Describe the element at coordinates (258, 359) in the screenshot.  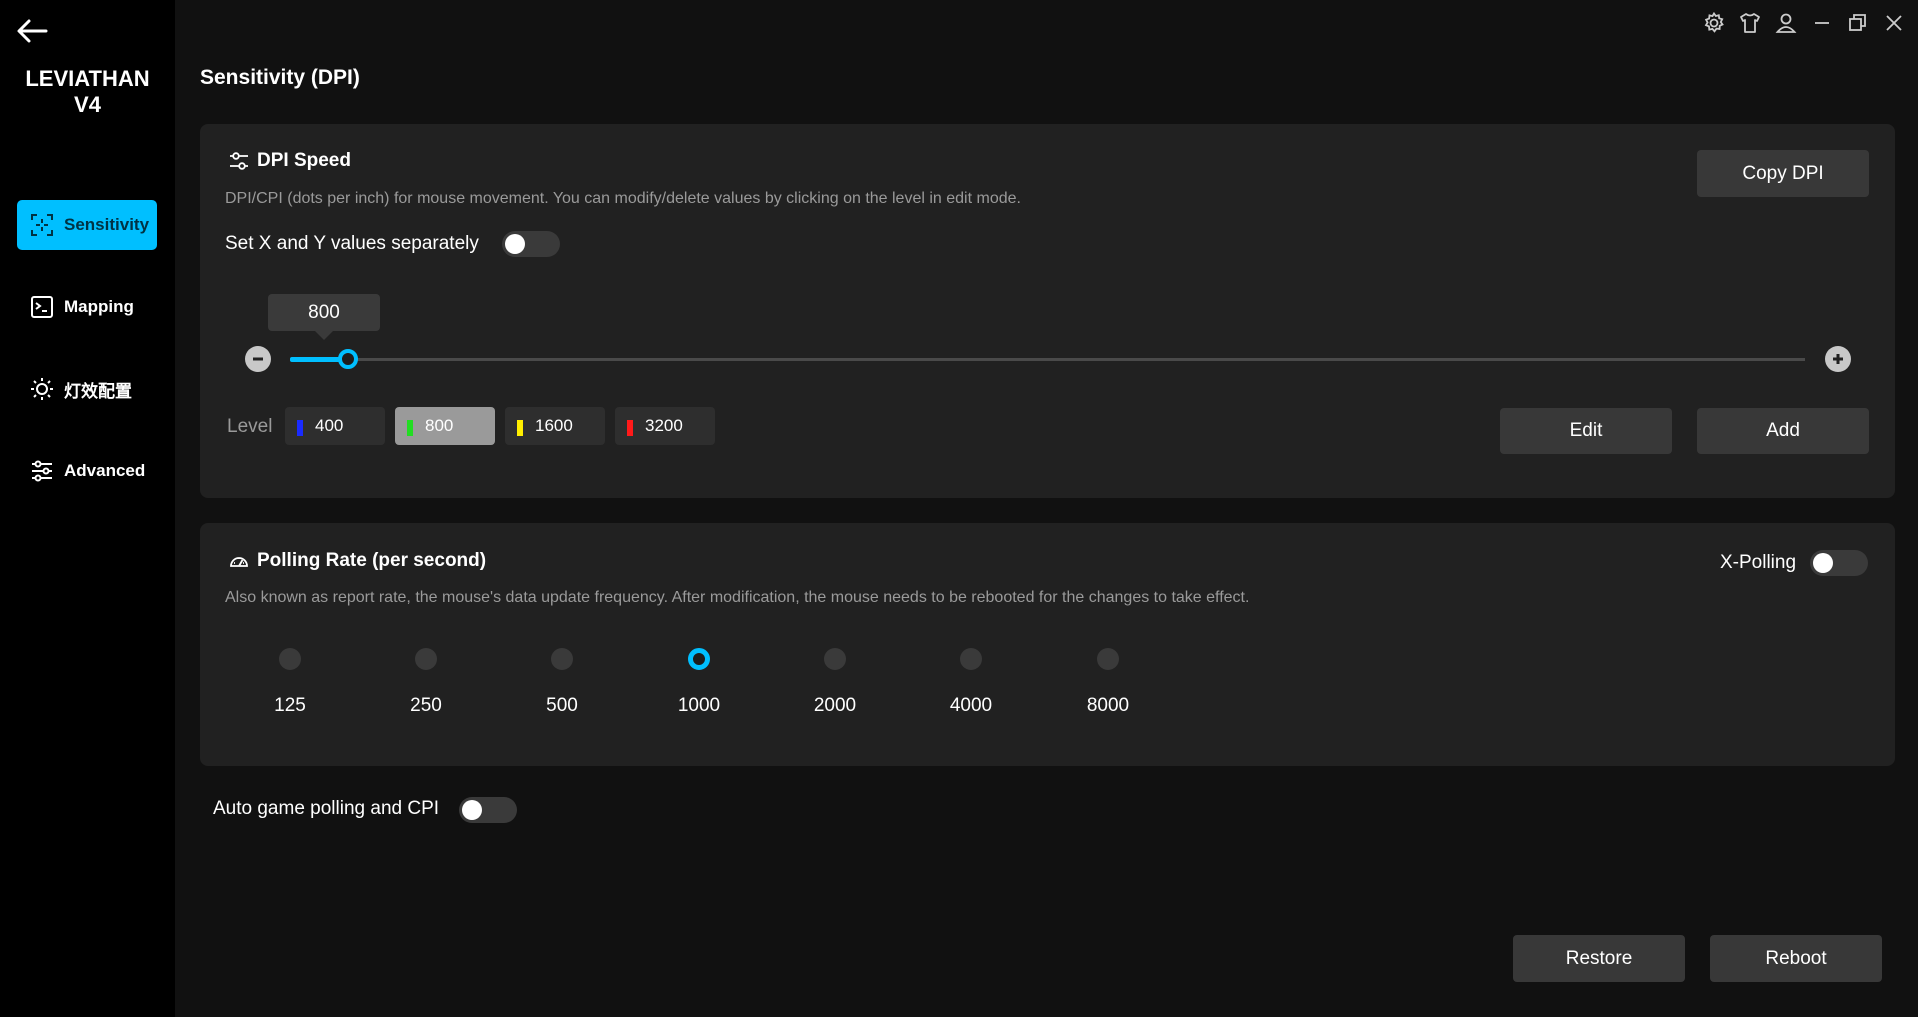
I see `minus-icon` at that location.